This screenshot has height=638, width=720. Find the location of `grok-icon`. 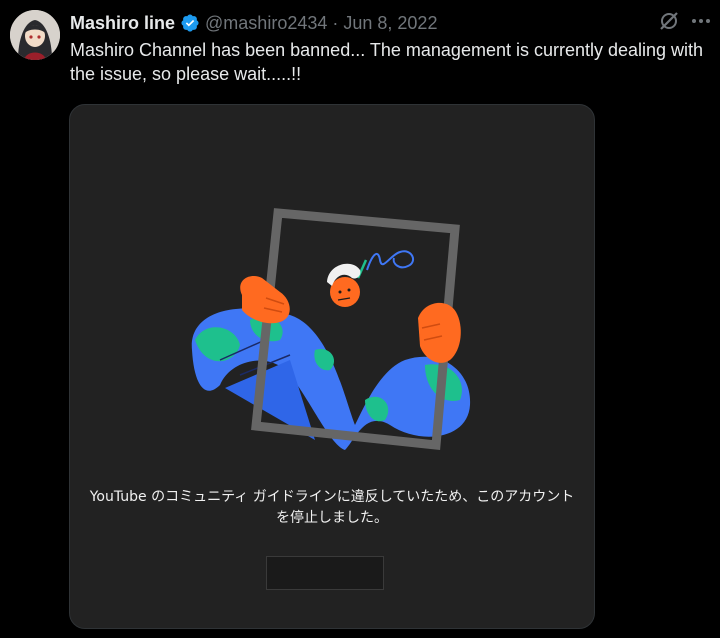

grok-icon is located at coordinates (669, 23).